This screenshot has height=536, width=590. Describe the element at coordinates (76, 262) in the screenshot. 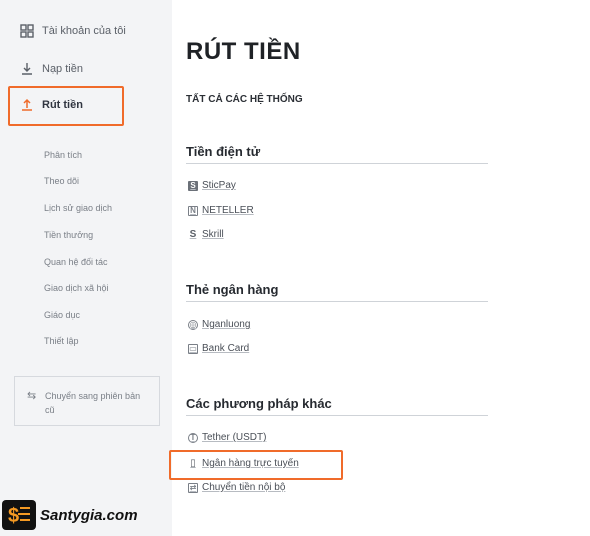

I see `sidebar-sub-item-partnership: Quan hệ đối tác` at that location.